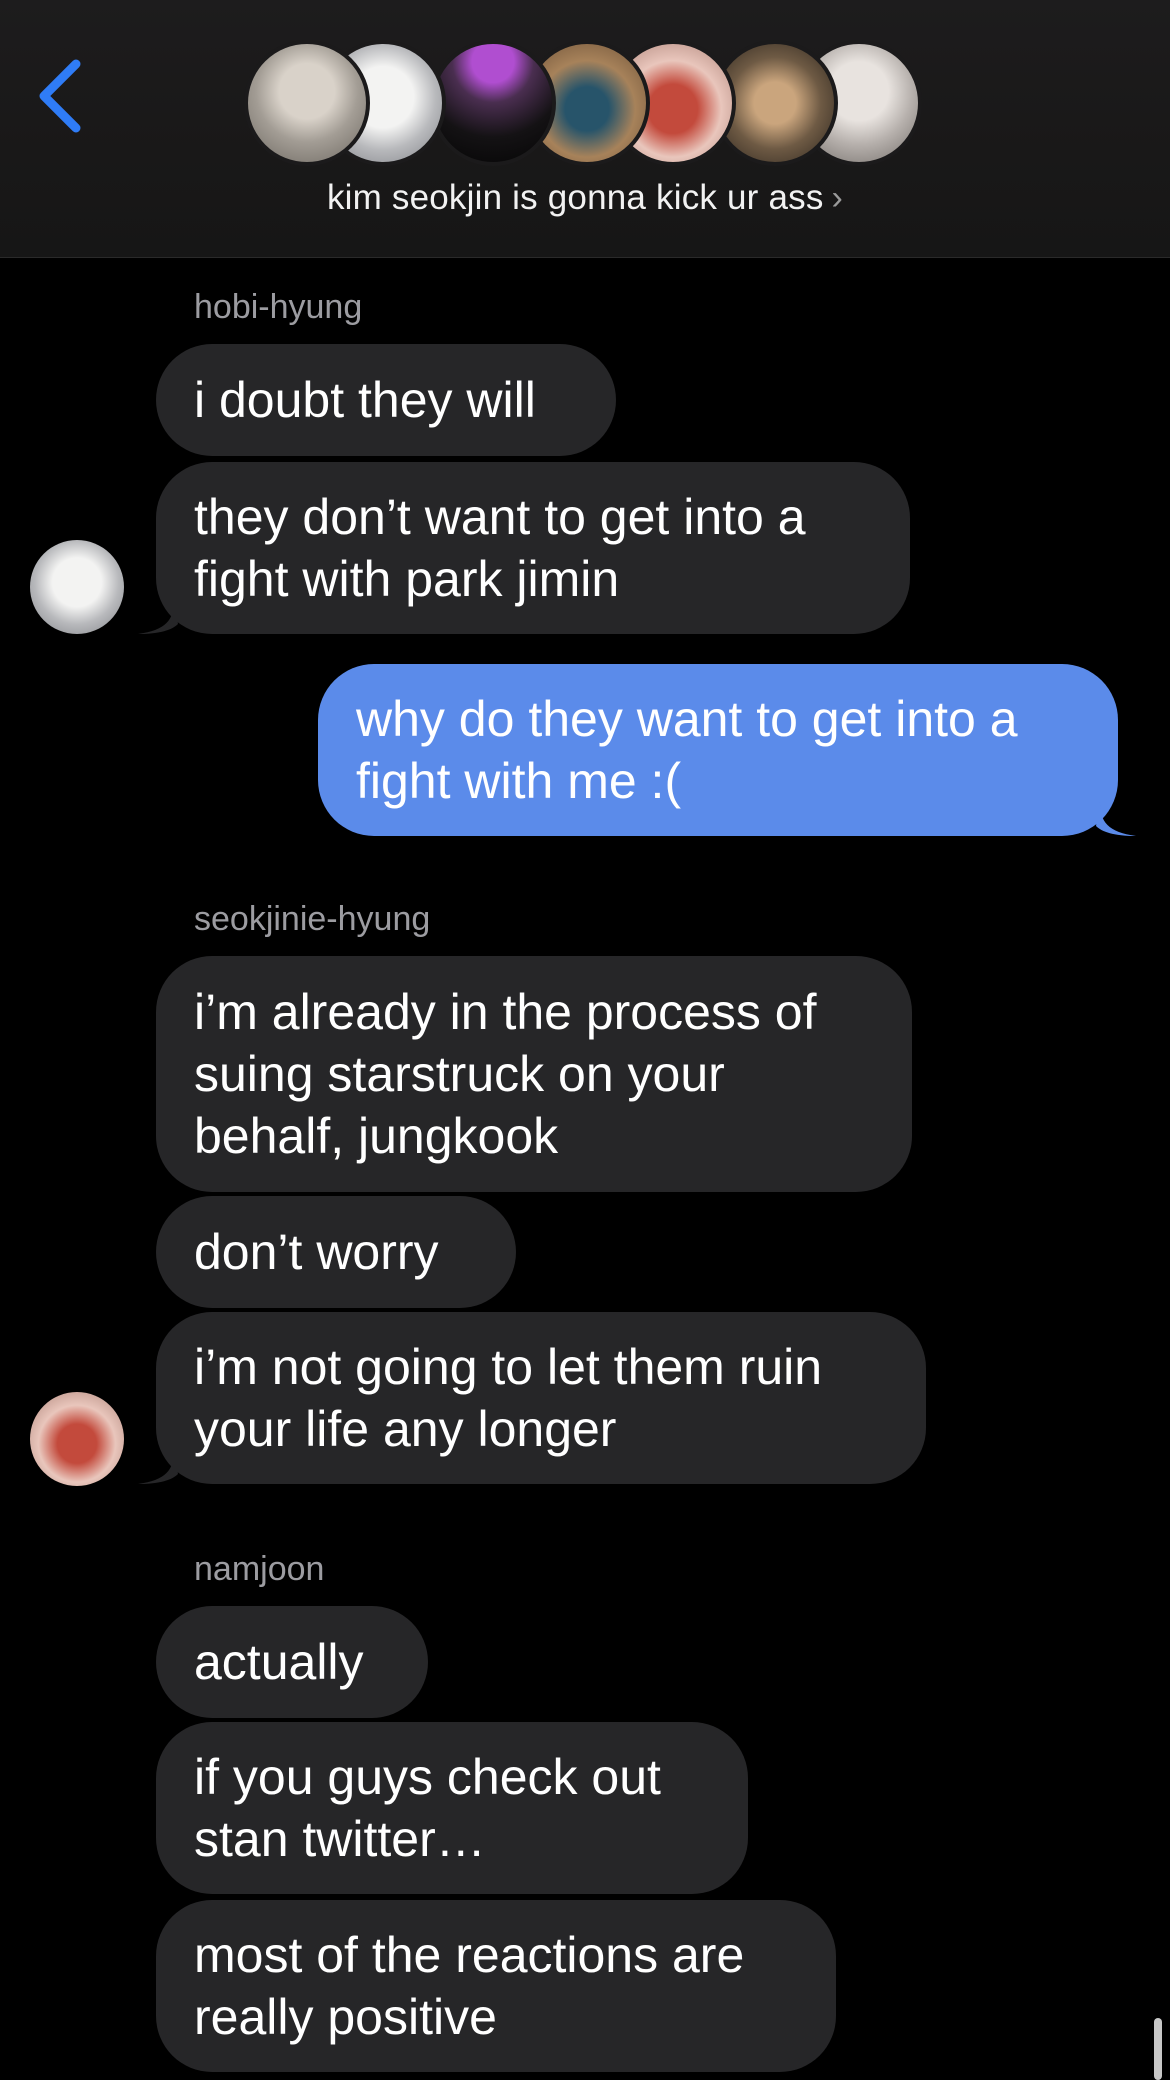  I want to click on message-bubble: i doubt they will, so click(386, 400).